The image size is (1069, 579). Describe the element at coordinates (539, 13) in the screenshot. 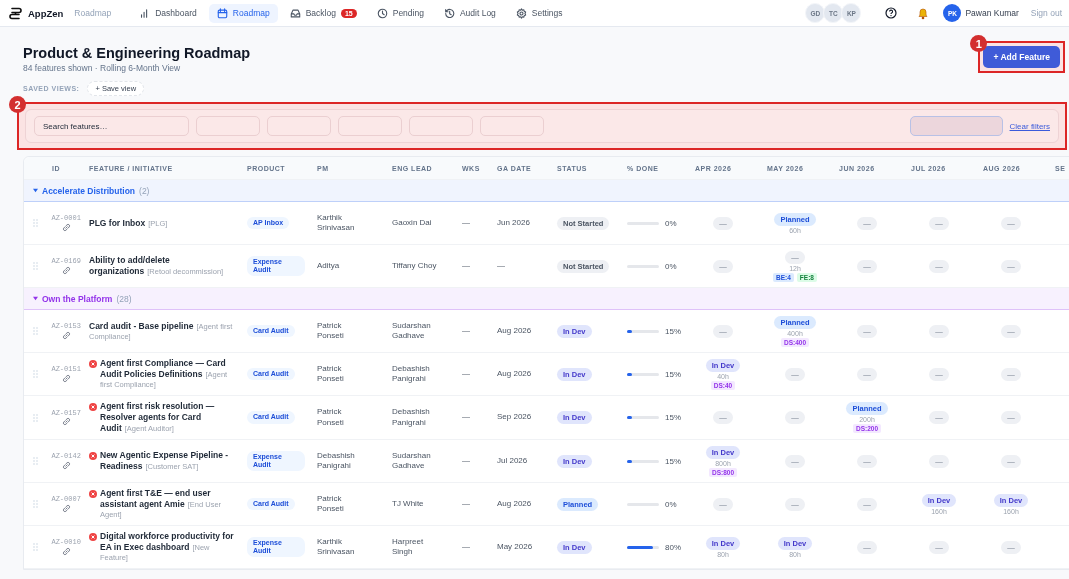

I see `nav-tab: Settings` at that location.